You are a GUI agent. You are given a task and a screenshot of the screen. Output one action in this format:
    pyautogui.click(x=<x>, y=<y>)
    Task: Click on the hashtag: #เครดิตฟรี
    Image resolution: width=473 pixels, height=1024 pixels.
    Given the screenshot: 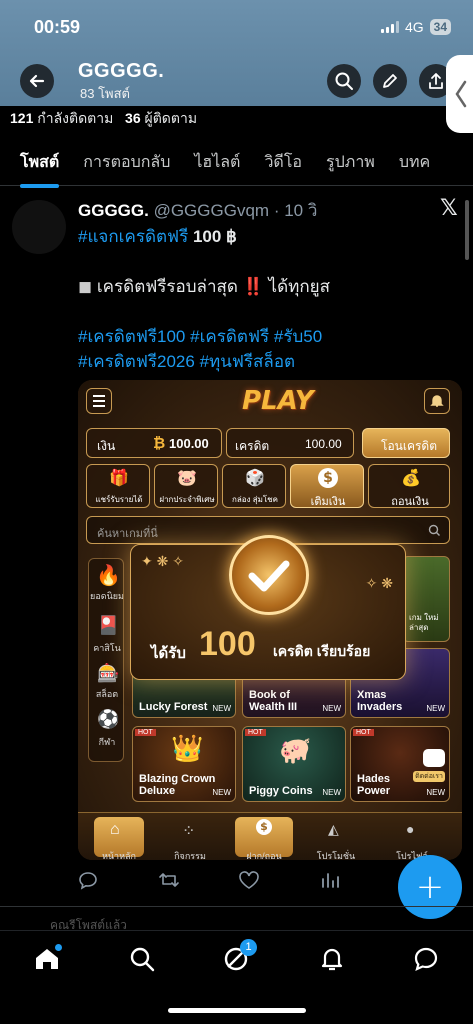 What is the action you would take?
    pyautogui.click(x=229, y=336)
    